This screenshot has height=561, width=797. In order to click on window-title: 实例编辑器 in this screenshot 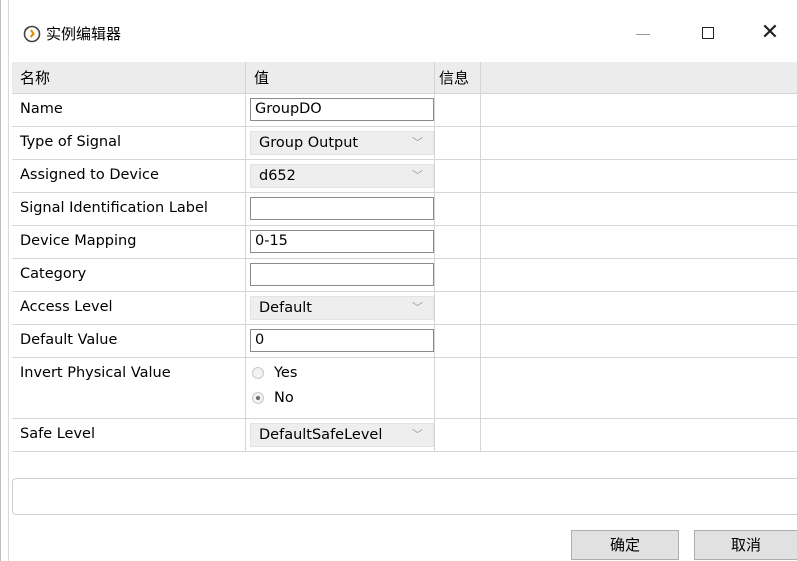, I will do `click(84, 34)`.